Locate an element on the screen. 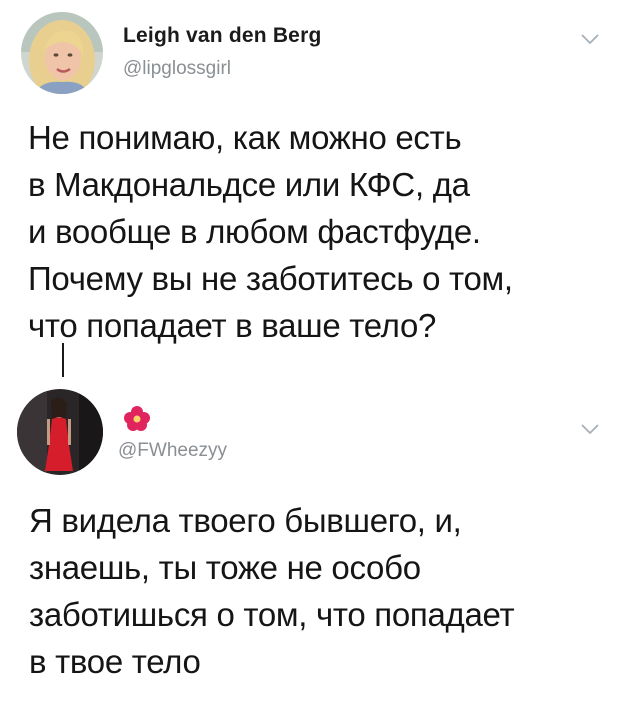  user-handle: @FWheezyy is located at coordinates (172, 451).